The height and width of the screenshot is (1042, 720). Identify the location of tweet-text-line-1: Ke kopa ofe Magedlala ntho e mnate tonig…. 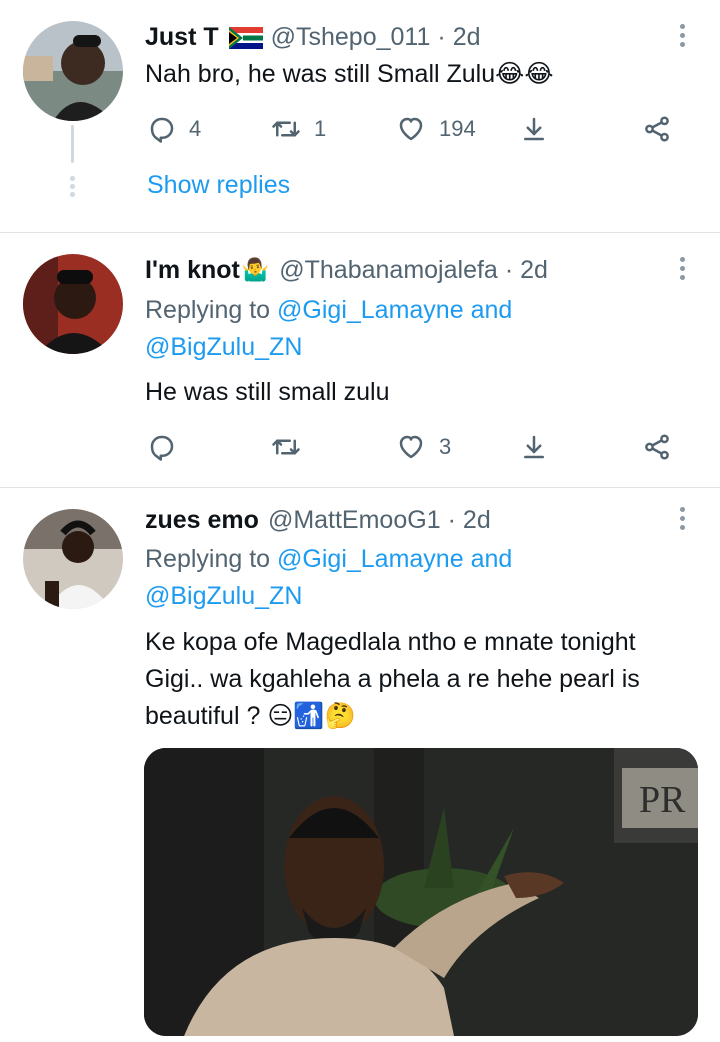
(390, 642).